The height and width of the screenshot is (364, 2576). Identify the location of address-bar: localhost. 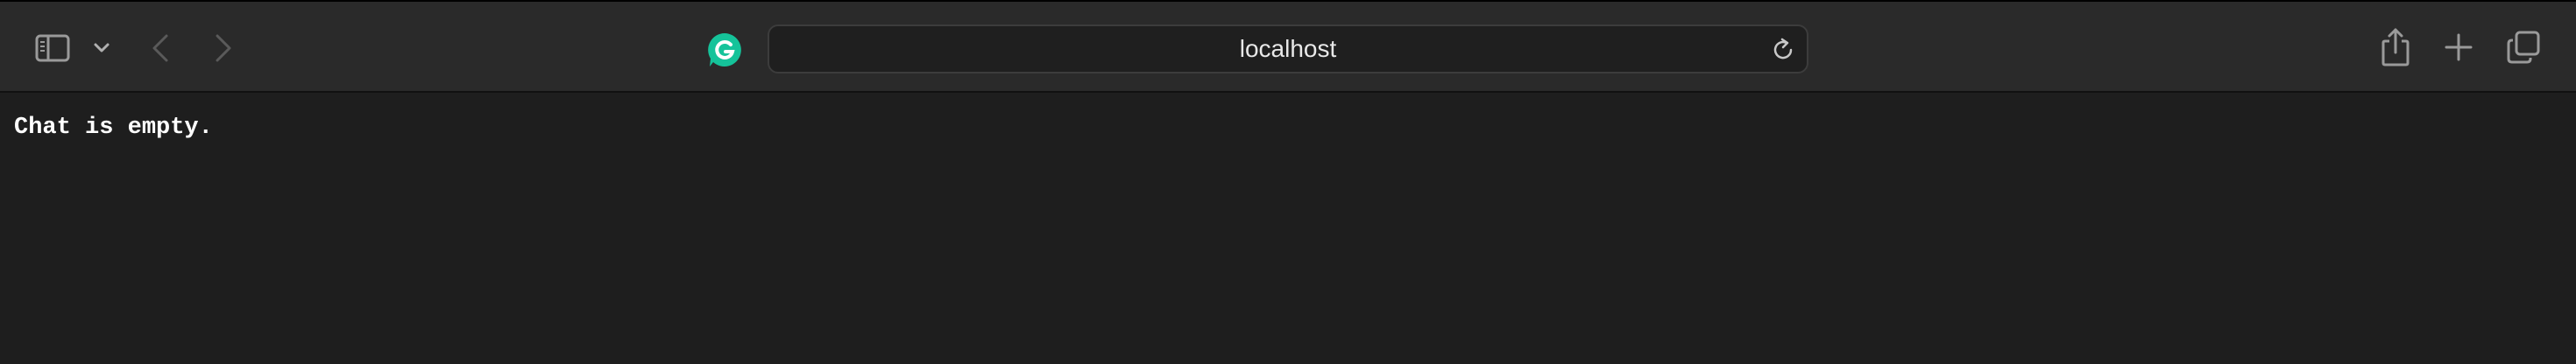
(1288, 49).